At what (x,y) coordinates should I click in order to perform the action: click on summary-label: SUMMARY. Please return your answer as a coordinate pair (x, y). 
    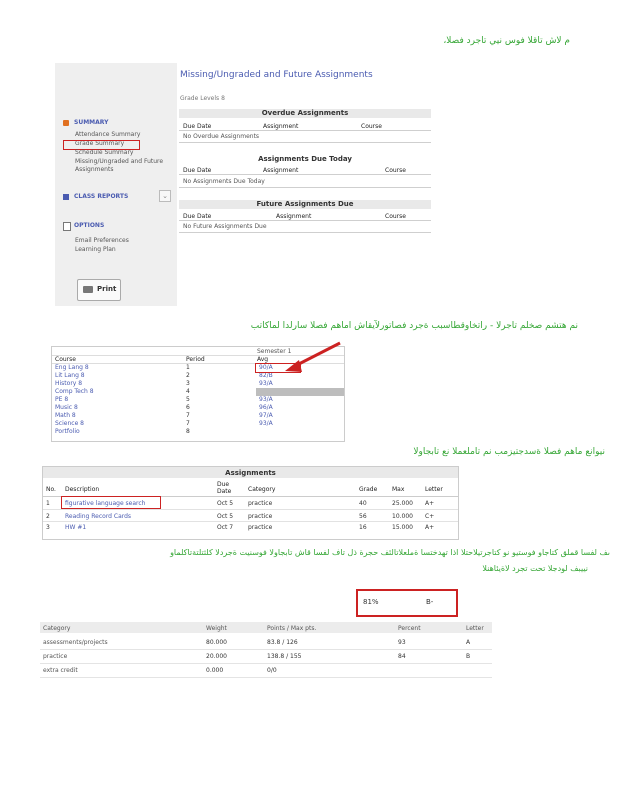
    Looking at the image, I should click on (91, 122).